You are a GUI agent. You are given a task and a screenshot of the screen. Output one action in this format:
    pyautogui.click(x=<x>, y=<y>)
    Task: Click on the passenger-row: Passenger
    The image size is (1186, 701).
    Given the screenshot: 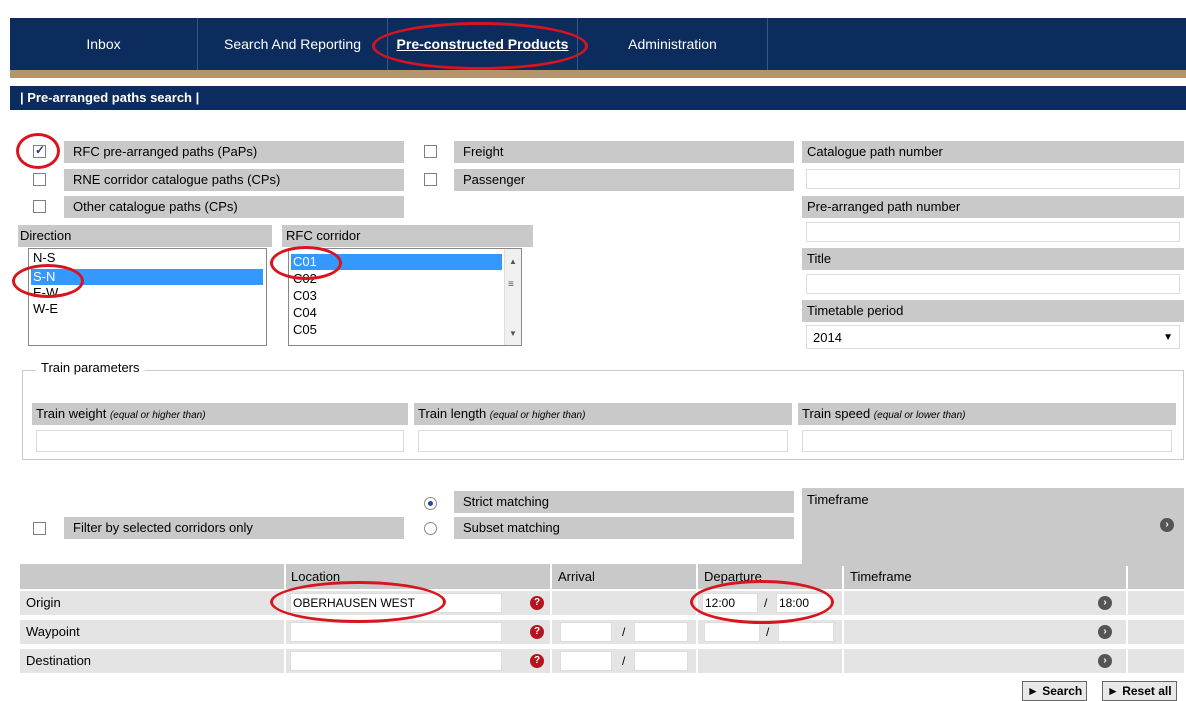 What is the action you would take?
    pyautogui.click(x=624, y=180)
    